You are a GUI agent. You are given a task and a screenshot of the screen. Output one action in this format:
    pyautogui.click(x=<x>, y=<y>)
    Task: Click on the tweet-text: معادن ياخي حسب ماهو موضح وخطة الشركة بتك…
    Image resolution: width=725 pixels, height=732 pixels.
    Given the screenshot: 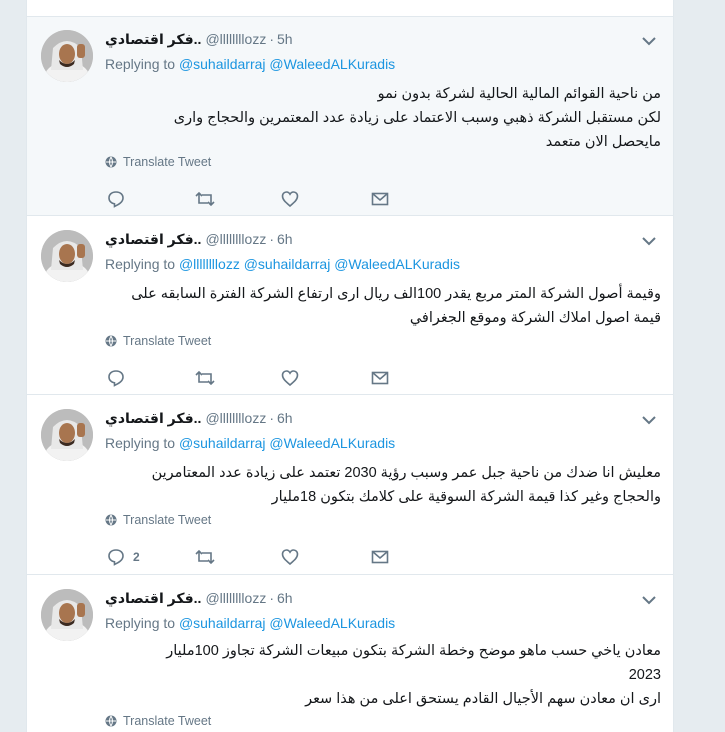 What is the action you would take?
    pyautogui.click(x=383, y=675)
    